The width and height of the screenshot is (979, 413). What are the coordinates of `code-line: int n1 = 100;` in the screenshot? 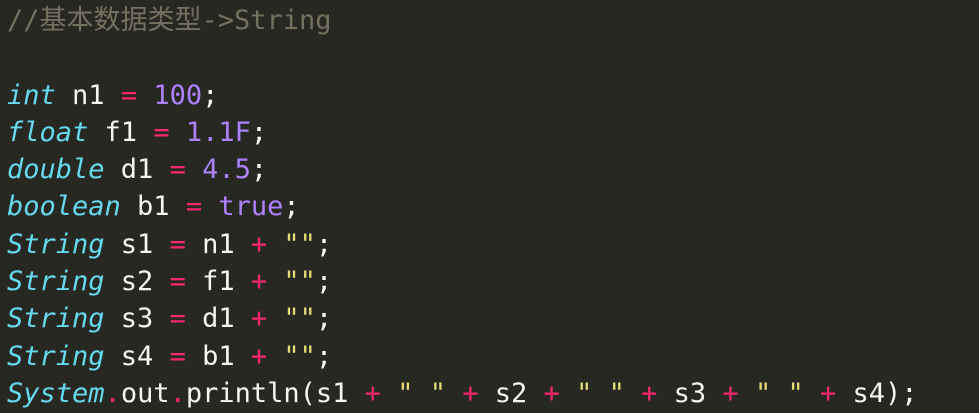 It's located at (493, 95).